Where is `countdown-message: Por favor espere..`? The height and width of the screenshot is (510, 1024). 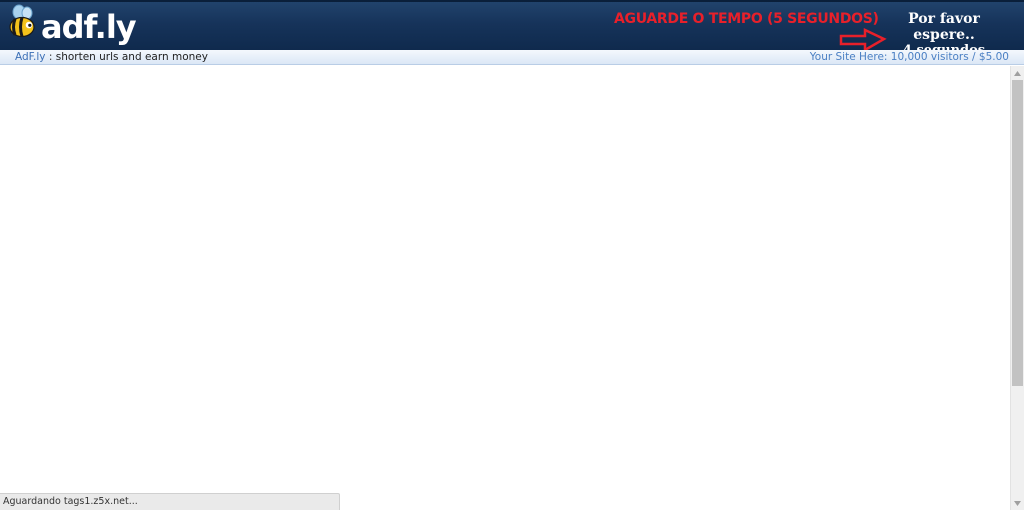
countdown-message: Por favor espere.. is located at coordinates (944, 27).